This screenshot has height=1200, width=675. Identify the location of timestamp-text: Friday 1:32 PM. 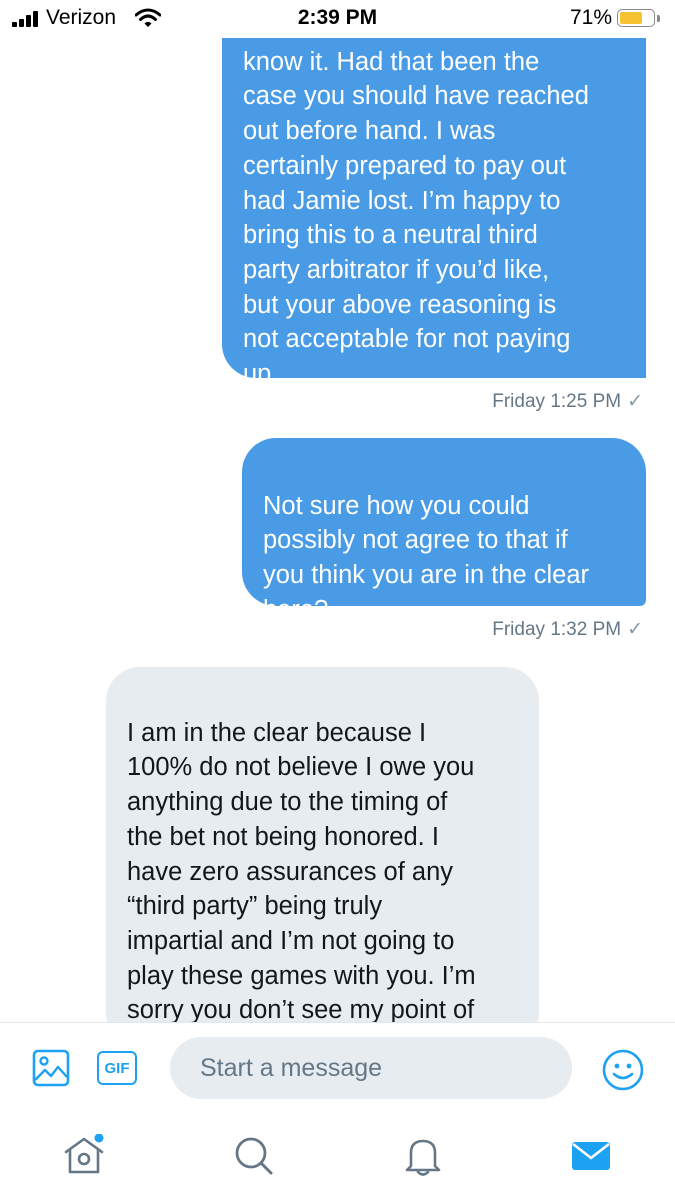
(557, 629).